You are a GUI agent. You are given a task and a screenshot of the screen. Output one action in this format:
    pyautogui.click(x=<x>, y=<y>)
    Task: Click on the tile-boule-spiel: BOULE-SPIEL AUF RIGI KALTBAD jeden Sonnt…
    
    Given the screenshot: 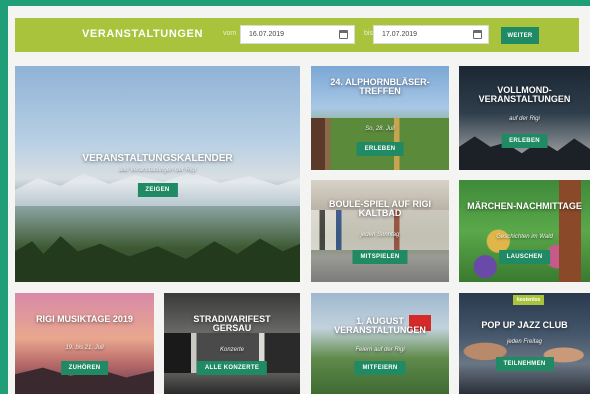 What is the action you would take?
    pyautogui.click(x=380, y=231)
    